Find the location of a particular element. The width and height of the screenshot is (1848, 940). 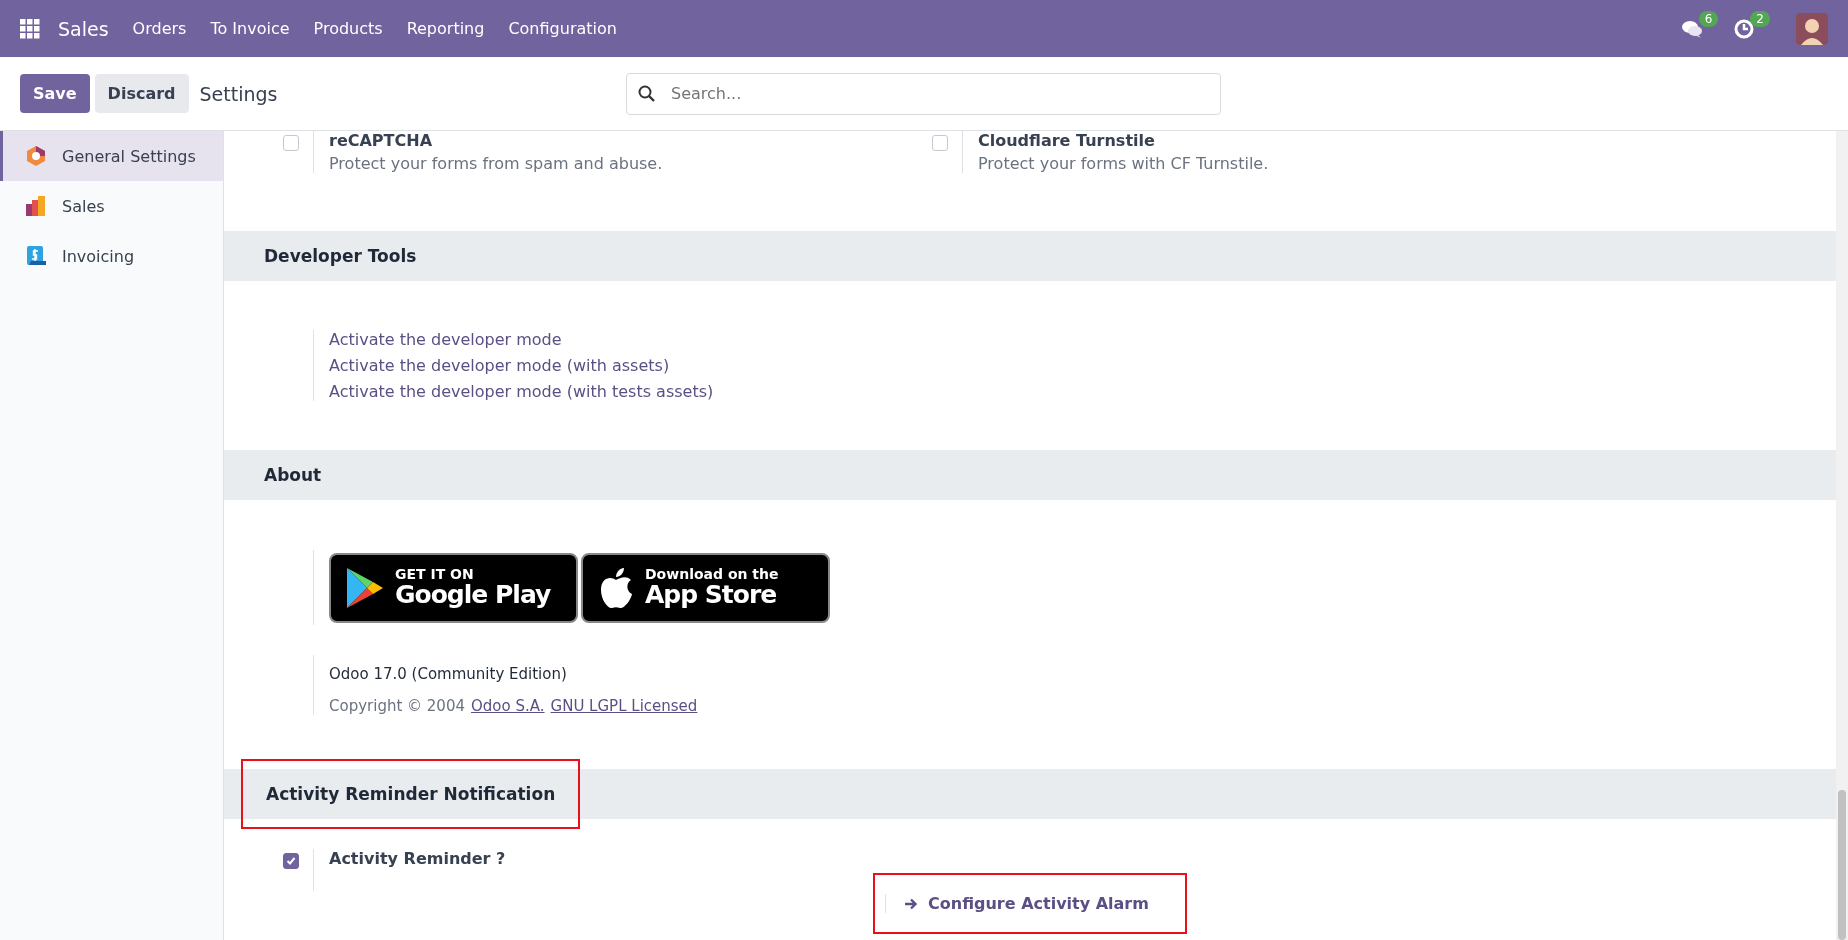

sidebar-item: Sales is located at coordinates (111, 206).